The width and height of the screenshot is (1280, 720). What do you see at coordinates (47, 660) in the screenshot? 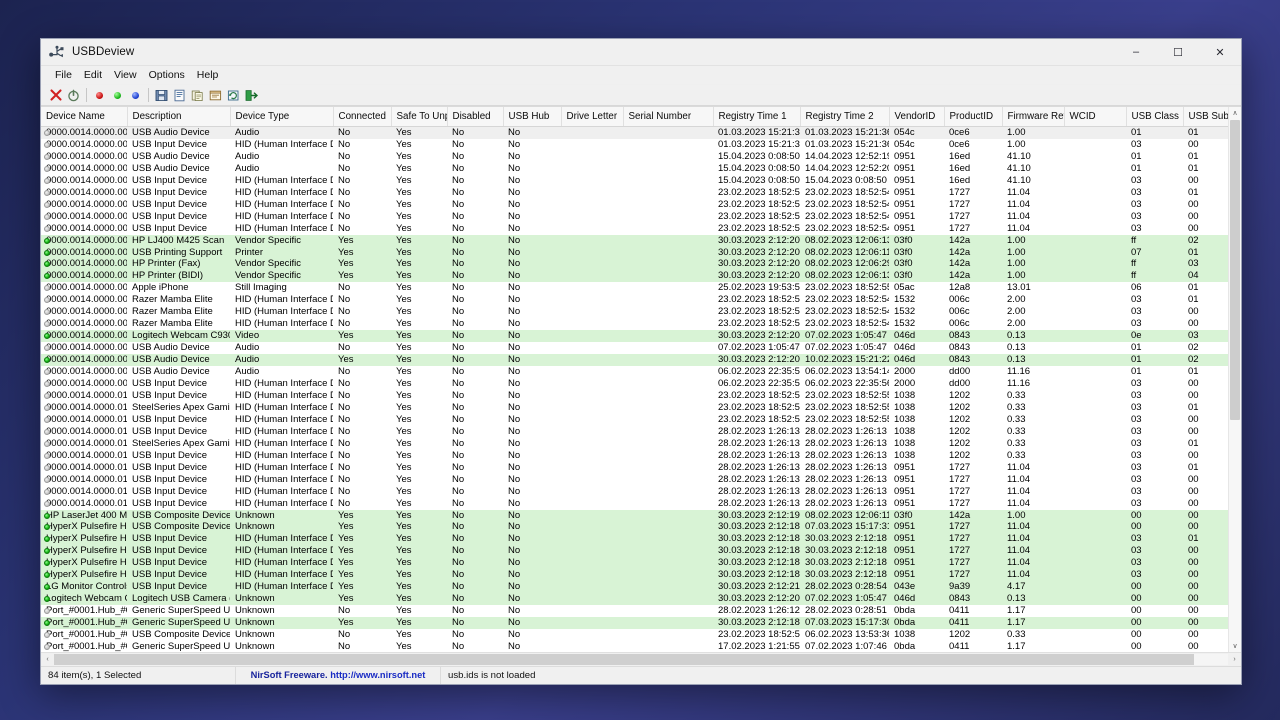
I see `scroll-left-button: ‹` at bounding box center [47, 660].